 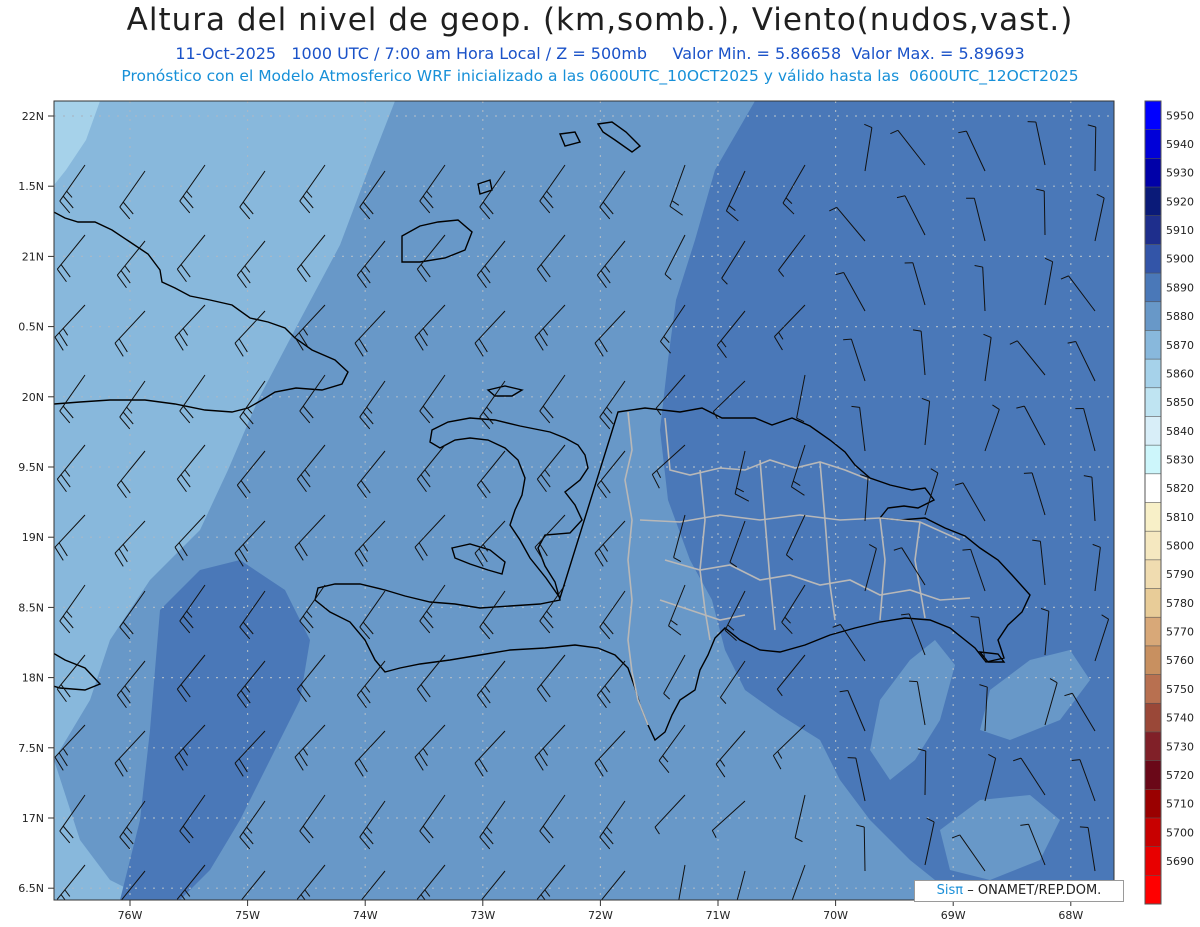 What do you see at coordinates (130, 915) in the screenshot?
I see `lon-label: 76W` at bounding box center [130, 915].